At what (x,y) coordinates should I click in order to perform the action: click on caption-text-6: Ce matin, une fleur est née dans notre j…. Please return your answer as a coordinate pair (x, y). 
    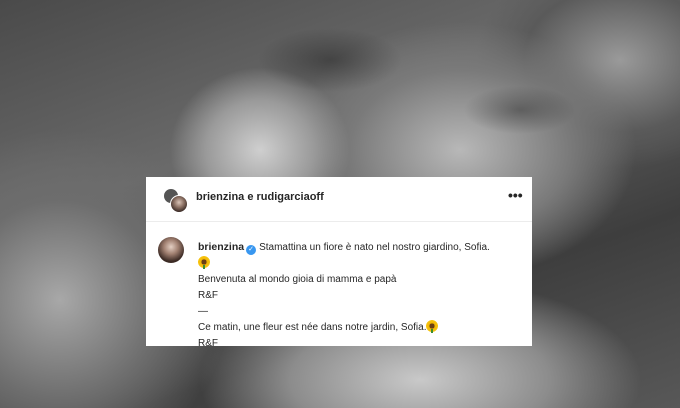
    Looking at the image, I should click on (312, 327).